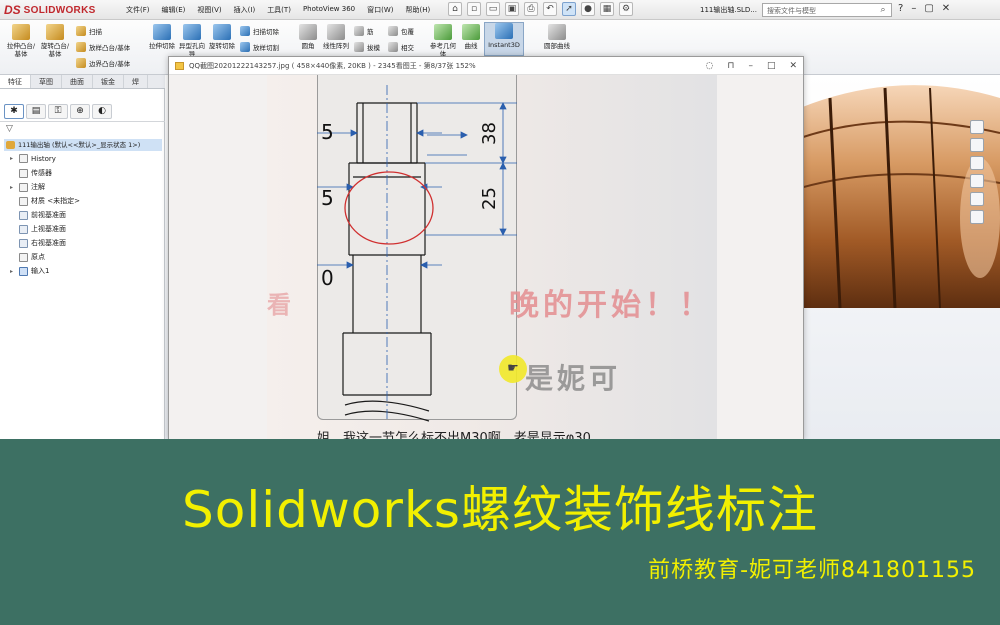 This screenshot has height=625, width=1000. What do you see at coordinates (364, 31) in the screenshot?
I see `rib-button: 筋` at bounding box center [364, 31].